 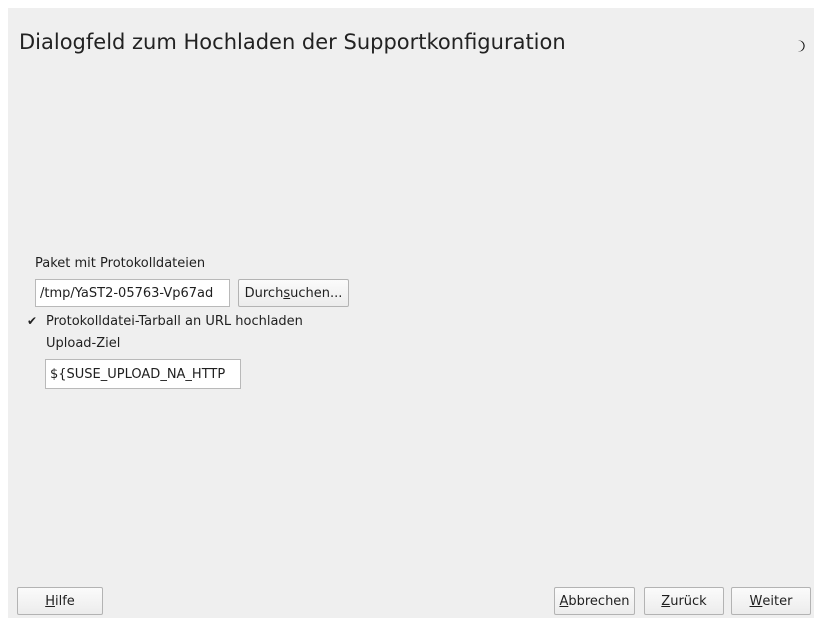 What do you see at coordinates (50, 601) in the screenshot?
I see `help-mnemonic: H` at bounding box center [50, 601].